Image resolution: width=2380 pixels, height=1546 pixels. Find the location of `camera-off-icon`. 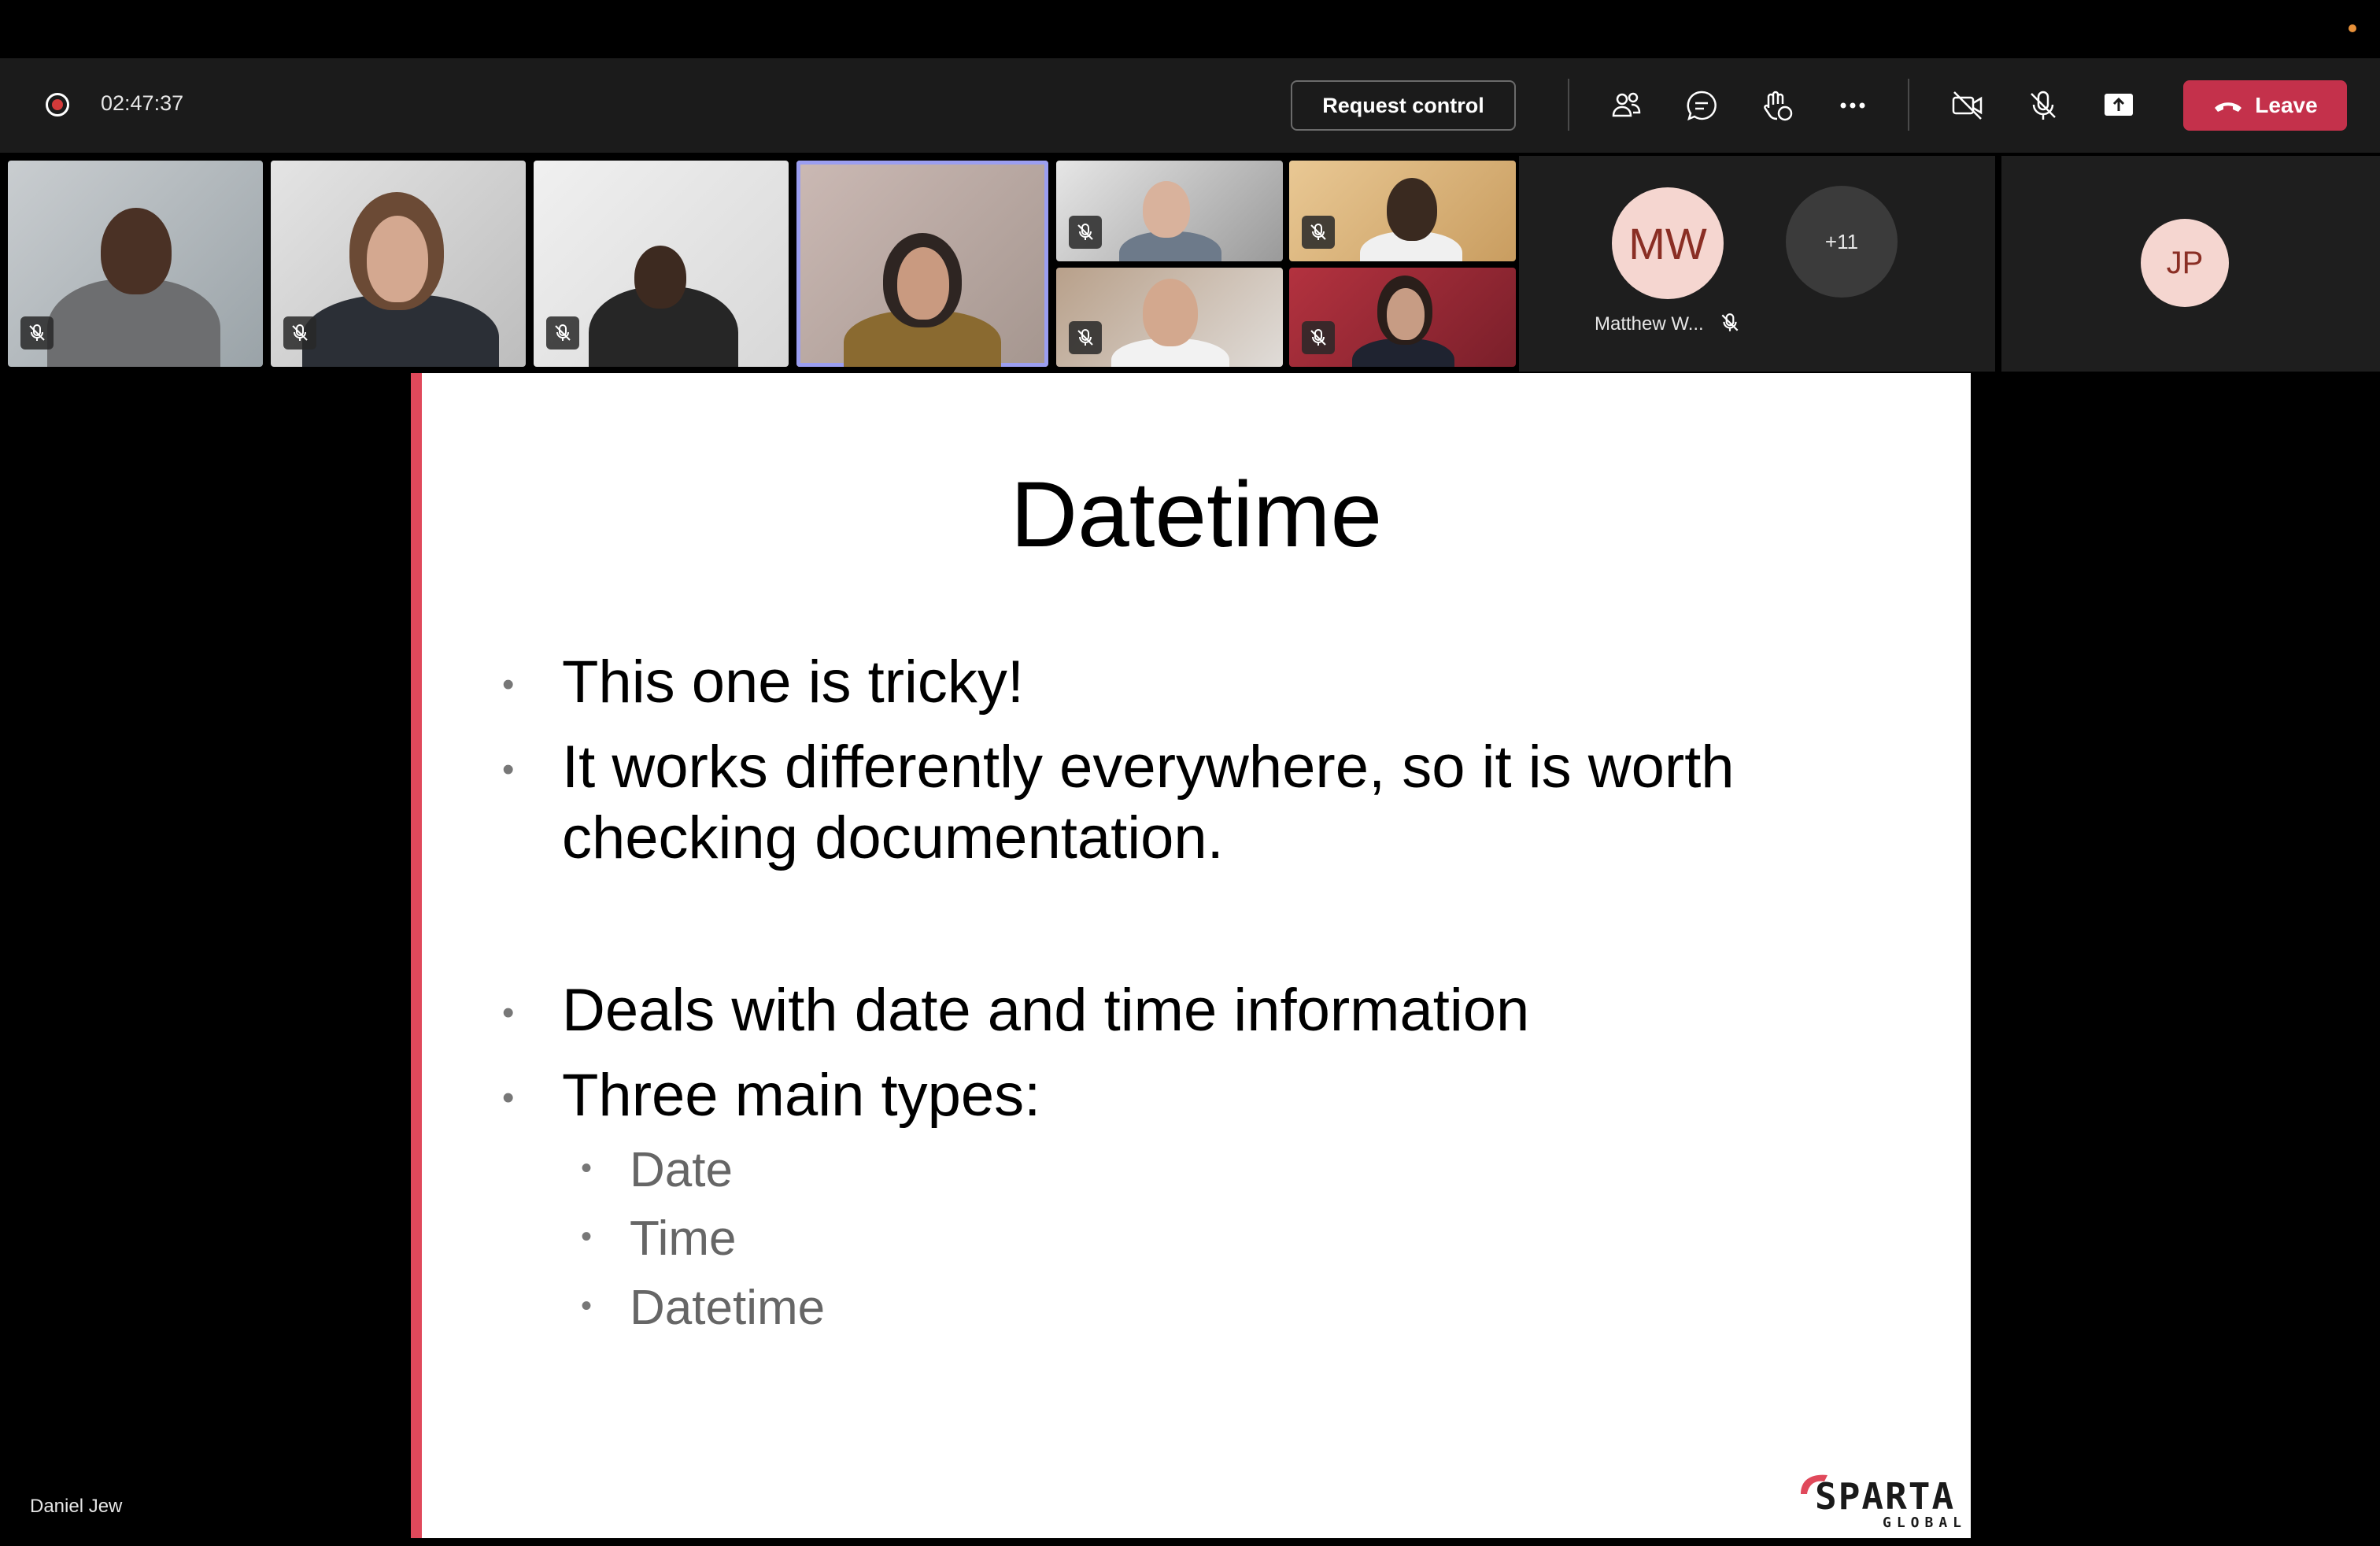

camera-off-icon is located at coordinates (1967, 105).